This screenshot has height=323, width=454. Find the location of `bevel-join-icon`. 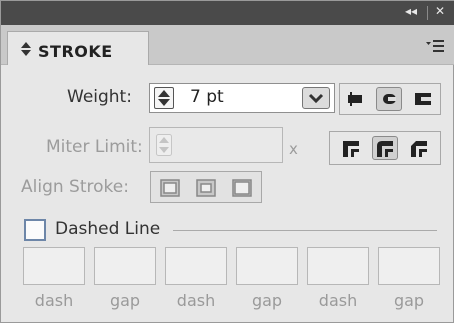

bevel-join-icon is located at coordinates (419, 149).